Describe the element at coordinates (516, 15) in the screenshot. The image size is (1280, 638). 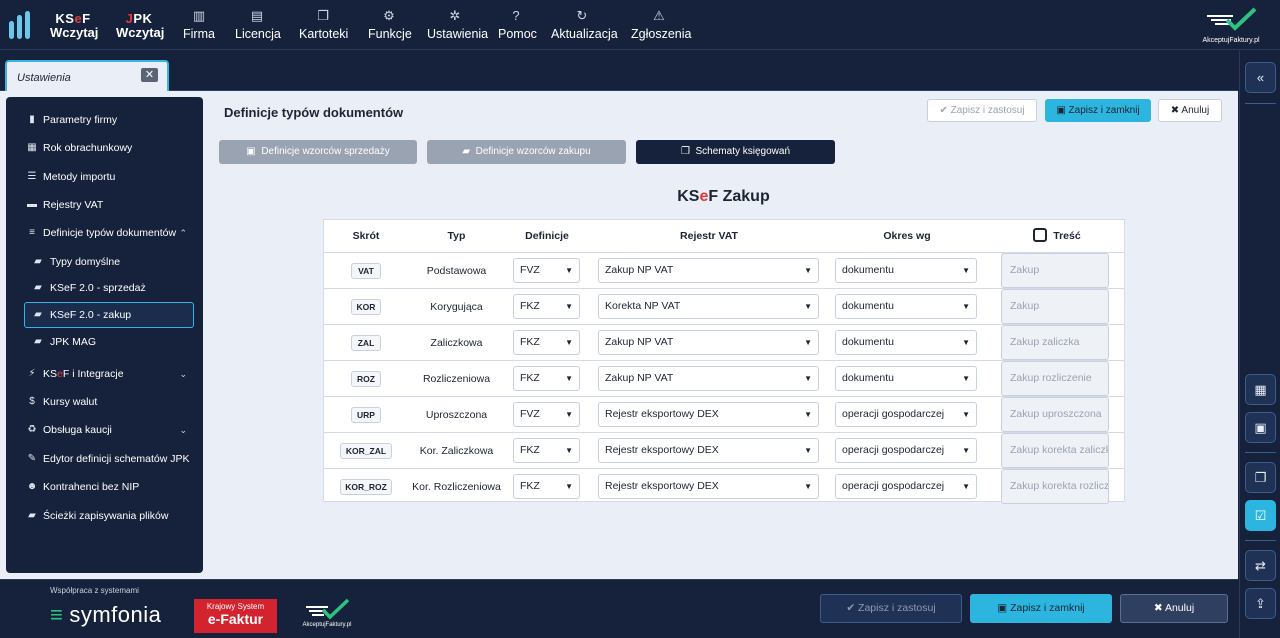
I see `help-icon: ?` at that location.